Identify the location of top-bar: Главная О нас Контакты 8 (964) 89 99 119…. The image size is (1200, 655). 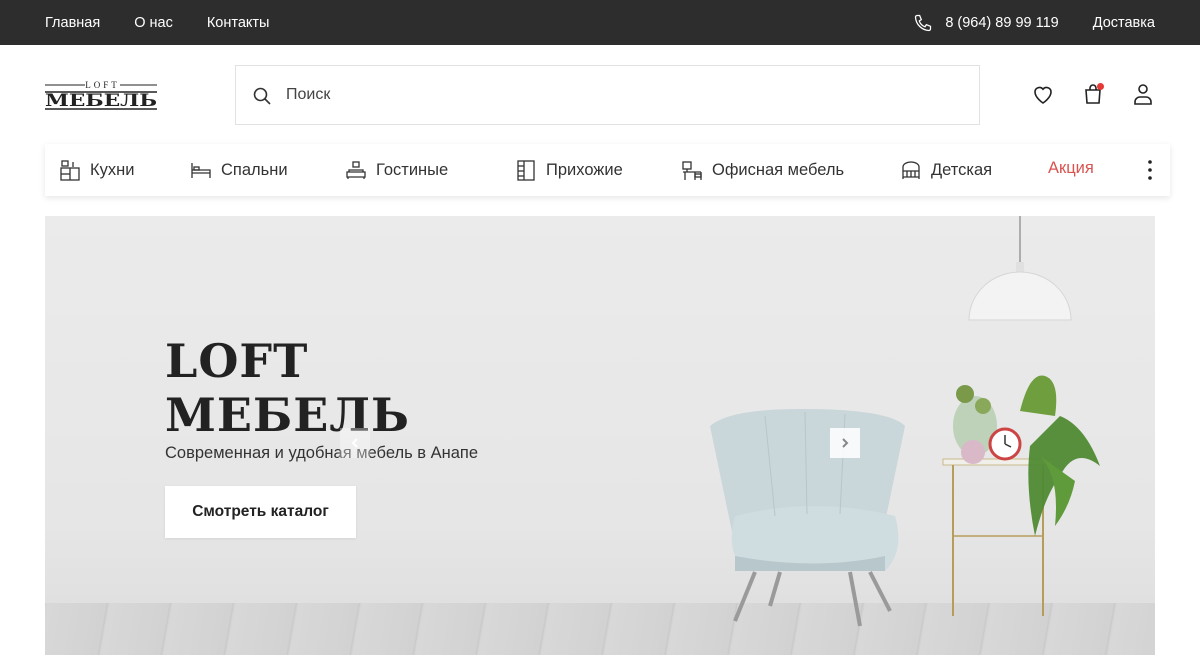
(600, 22).